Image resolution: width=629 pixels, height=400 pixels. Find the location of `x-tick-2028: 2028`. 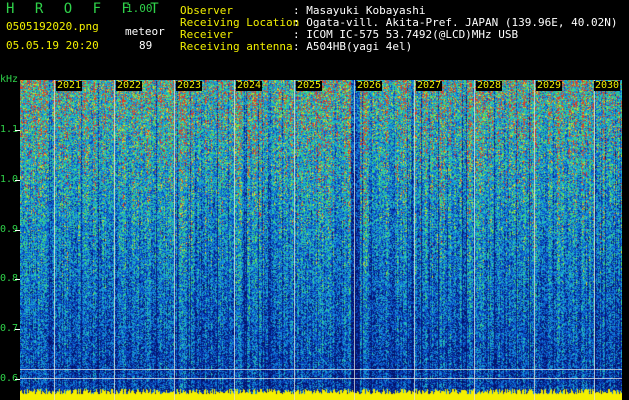

x-tick-2028: 2028 is located at coordinates (489, 85).